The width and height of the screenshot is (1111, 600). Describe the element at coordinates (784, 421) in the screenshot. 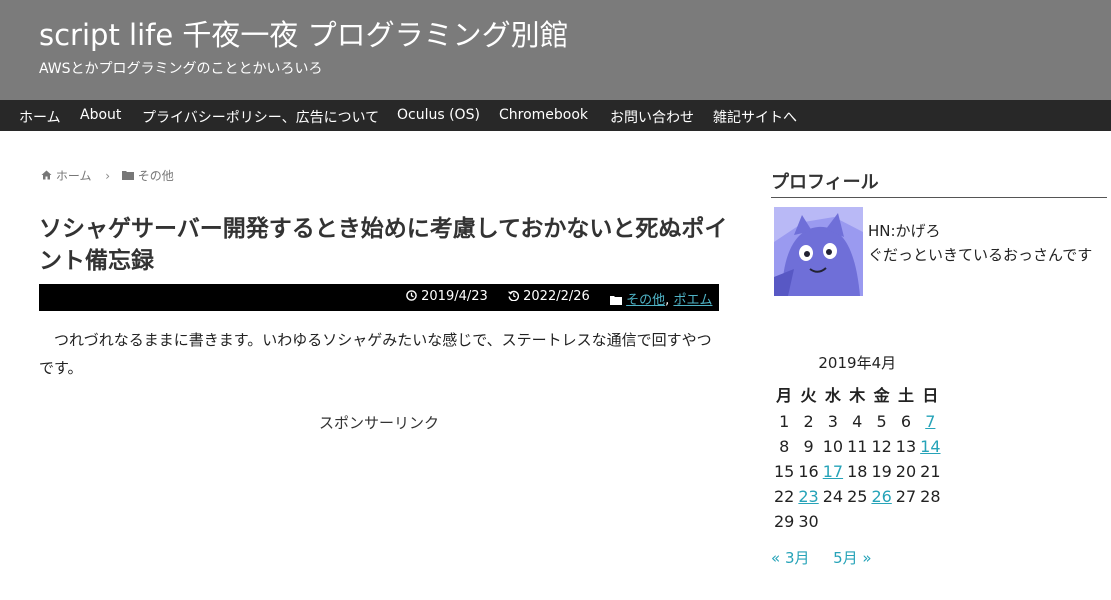

I see `calendar-day: 1` at that location.